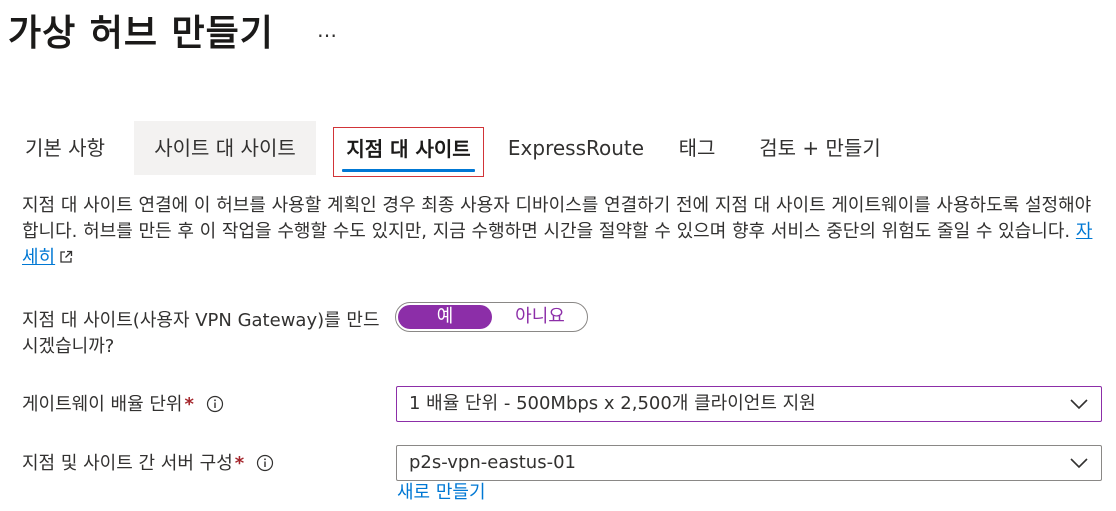  What do you see at coordinates (749, 463) in the screenshot?
I see `server-config-dropdown: p2s-vpn-eastus-01` at bounding box center [749, 463].